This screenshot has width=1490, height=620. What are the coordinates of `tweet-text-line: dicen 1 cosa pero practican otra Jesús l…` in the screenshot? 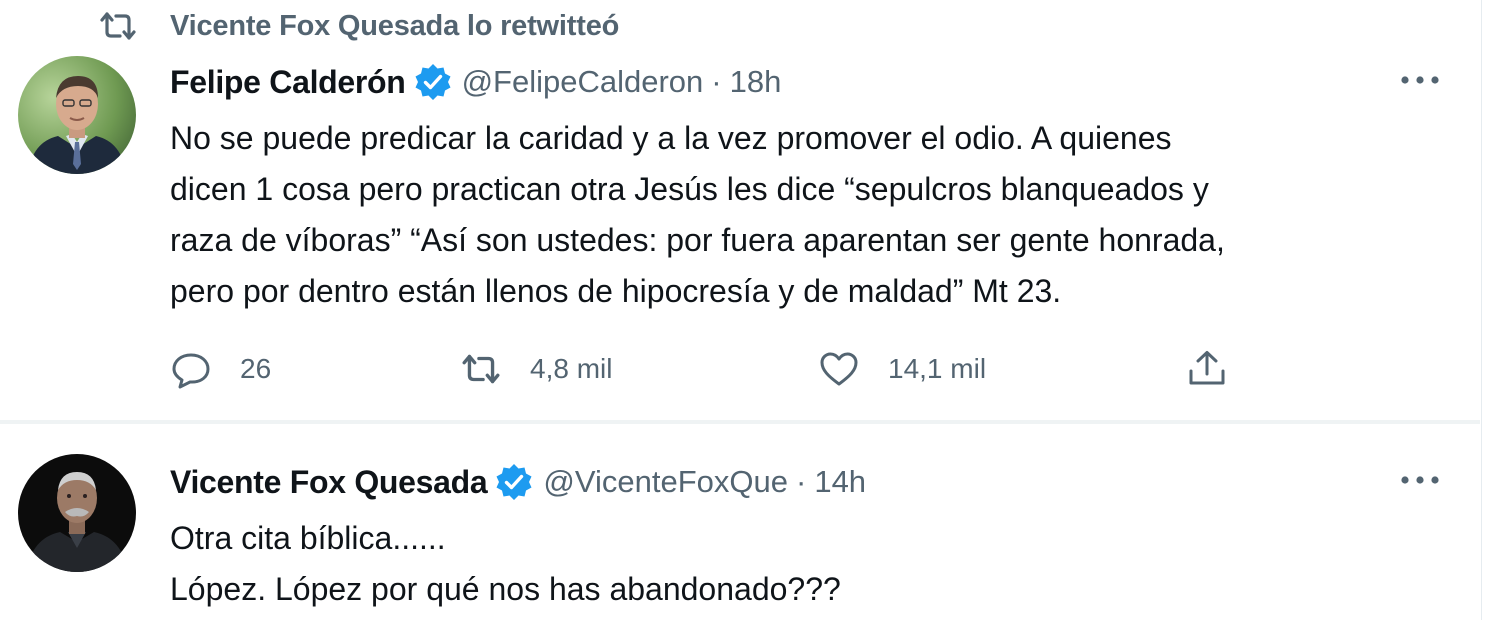 It's located at (689, 189).